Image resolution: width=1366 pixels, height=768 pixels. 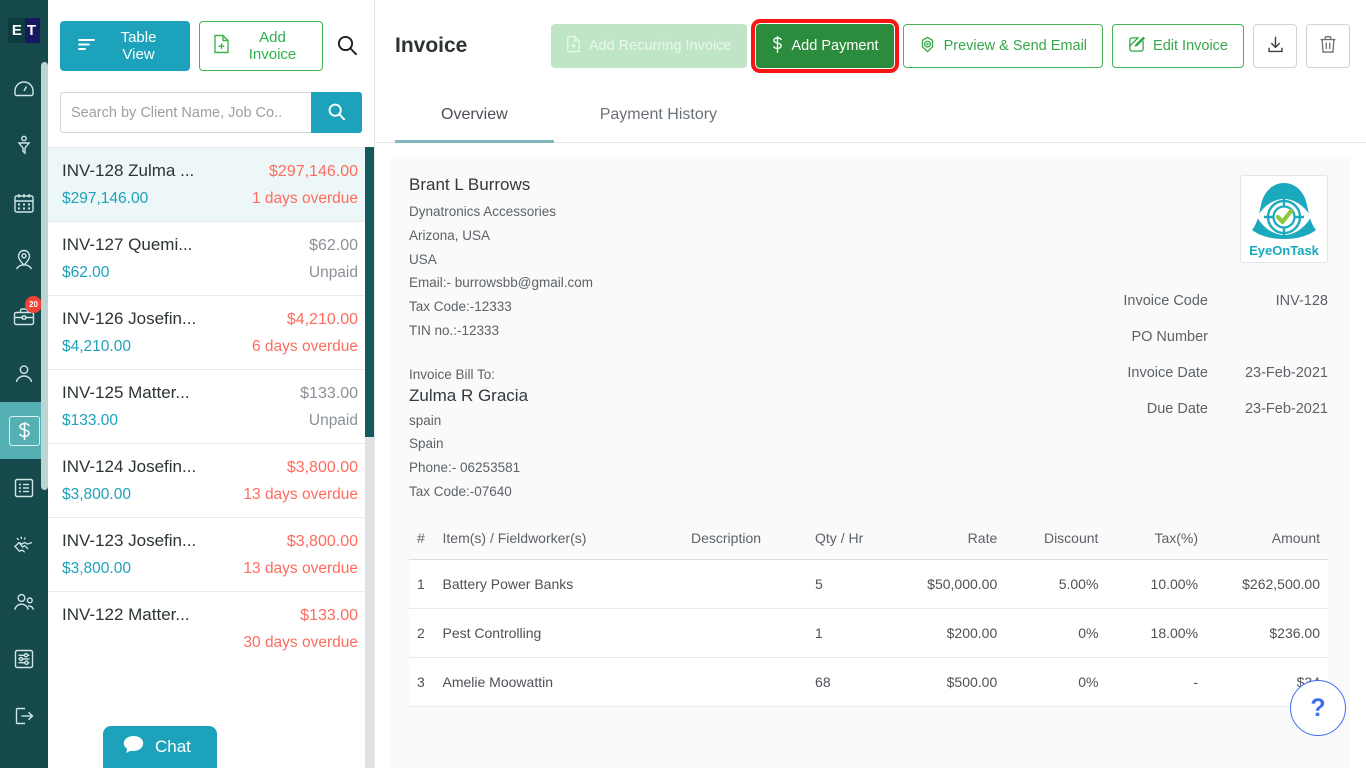 I want to click on table-view-button: Table View, so click(x=125, y=46).